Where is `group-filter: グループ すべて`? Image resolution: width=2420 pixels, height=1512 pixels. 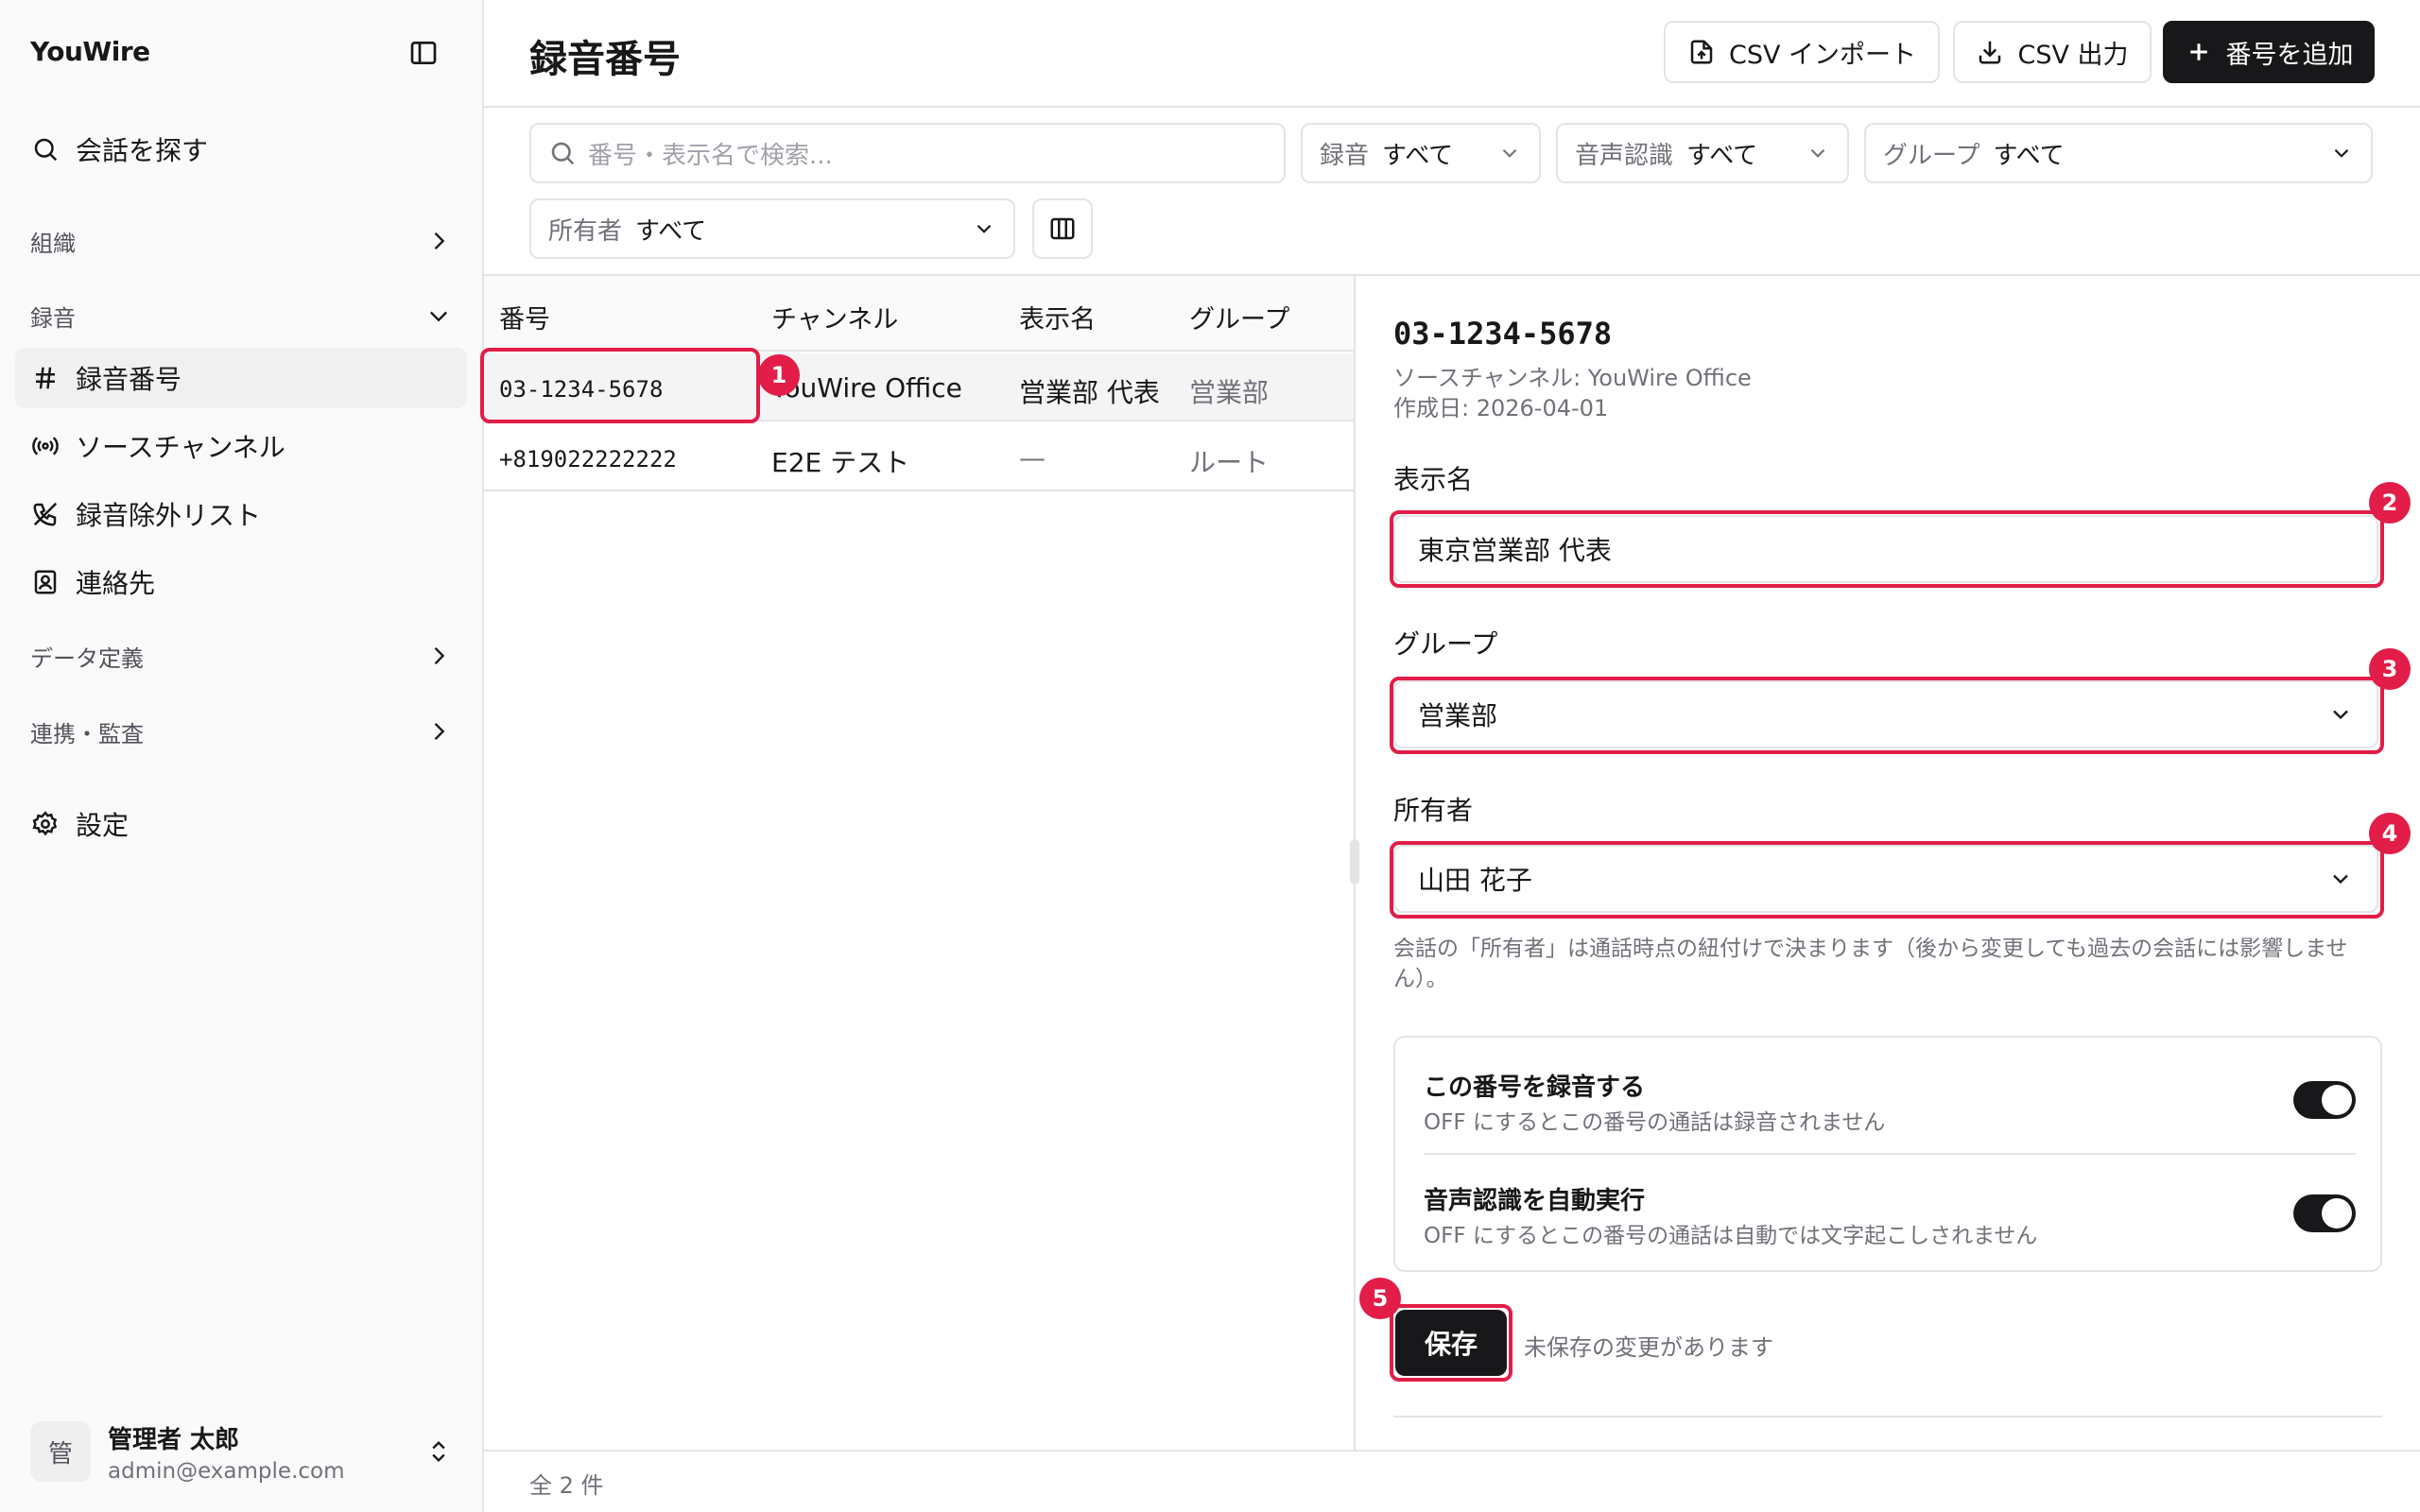 group-filter: グループ すべて is located at coordinates (2118, 153).